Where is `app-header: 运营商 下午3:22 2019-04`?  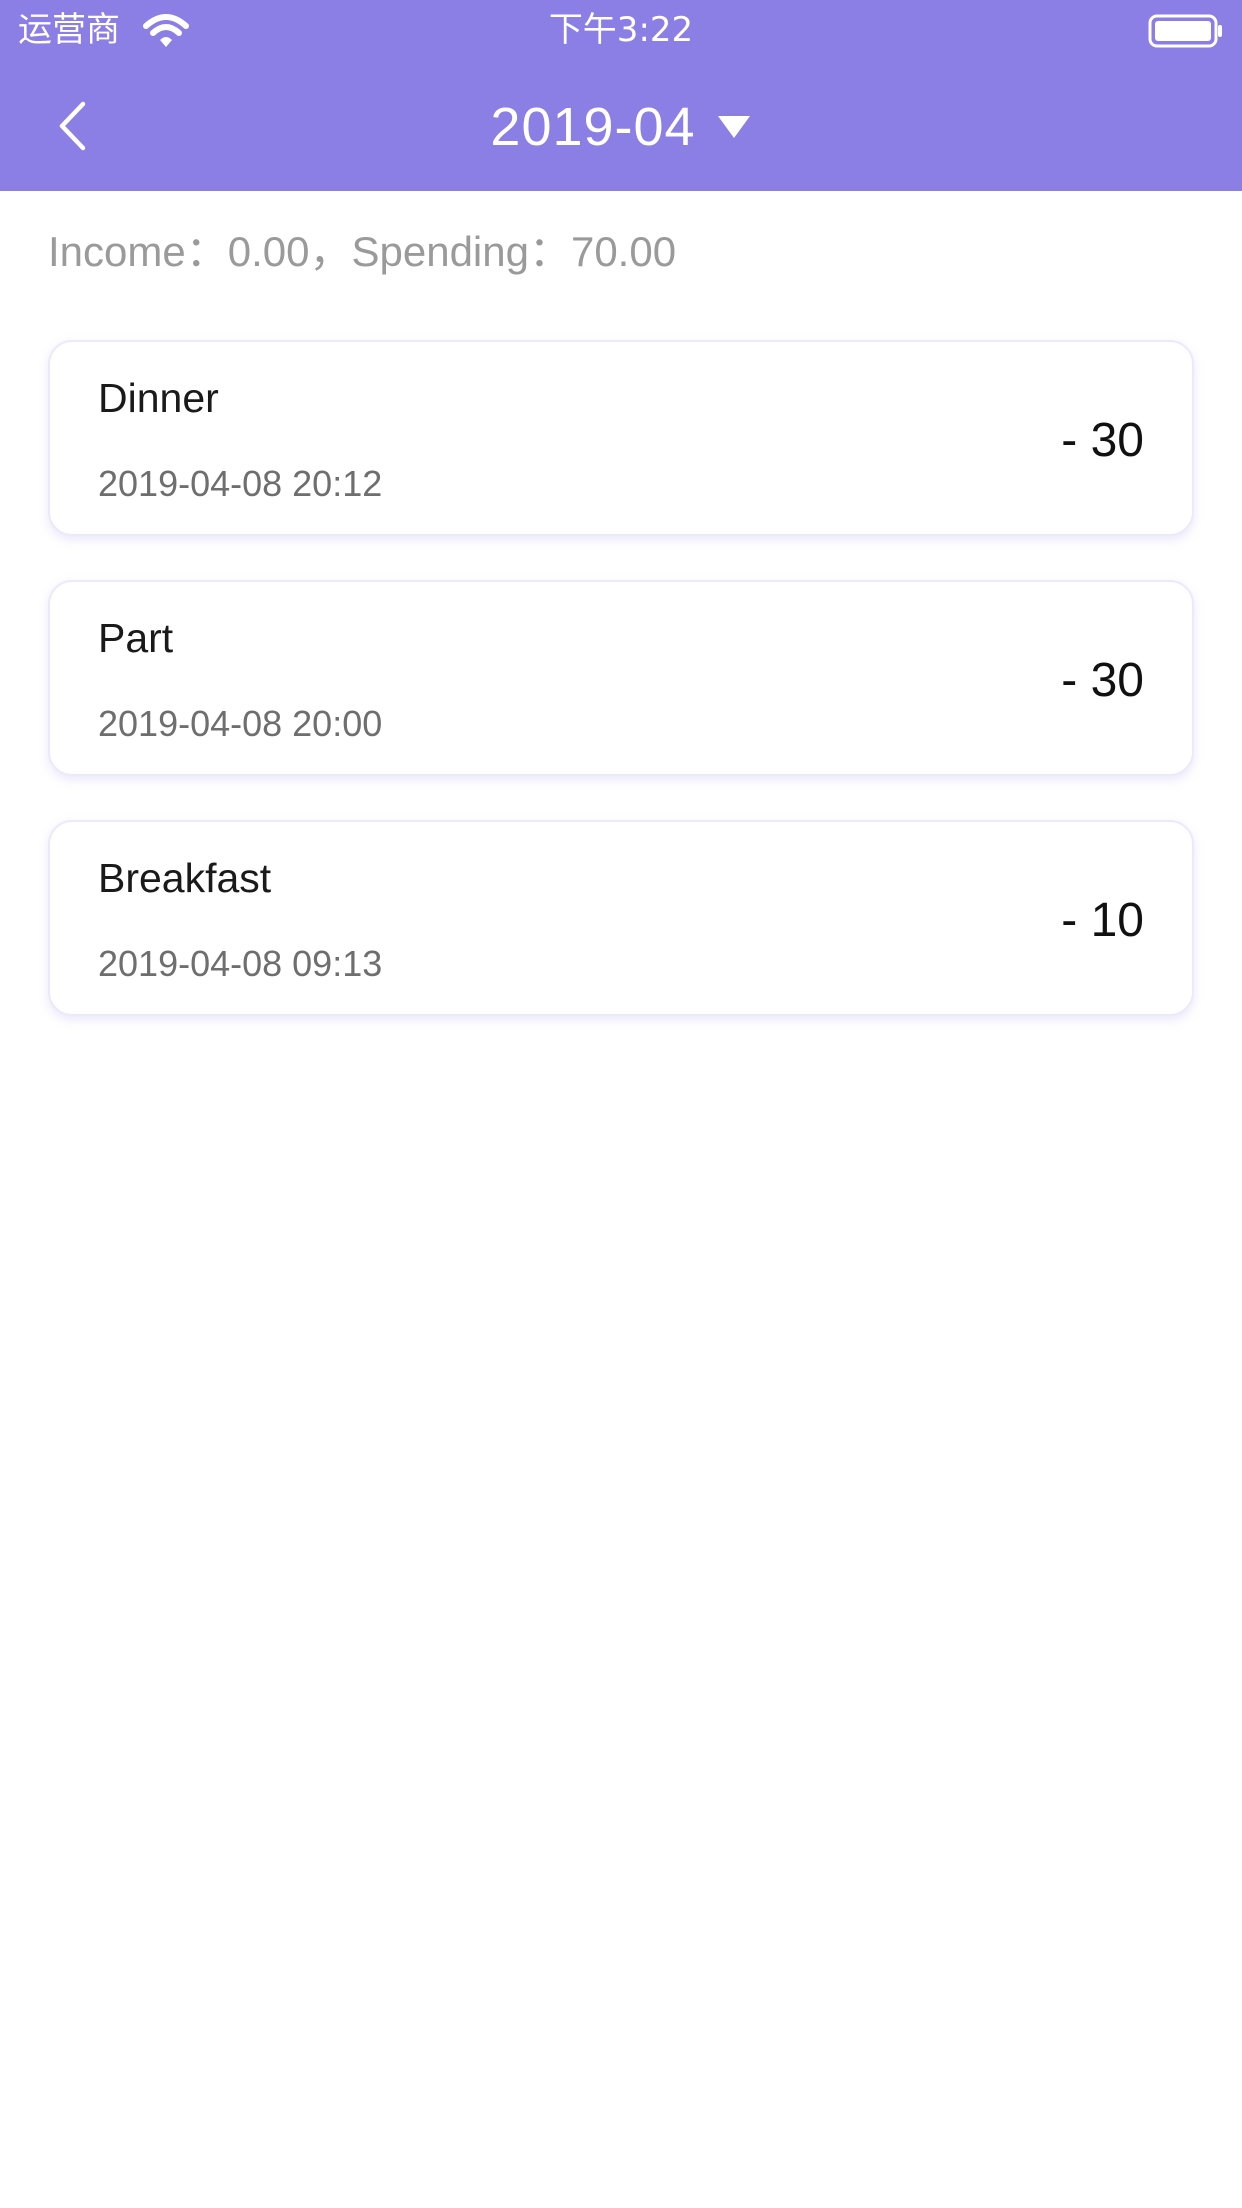 app-header: 运营商 下午3:22 2019-04 is located at coordinates (621, 95).